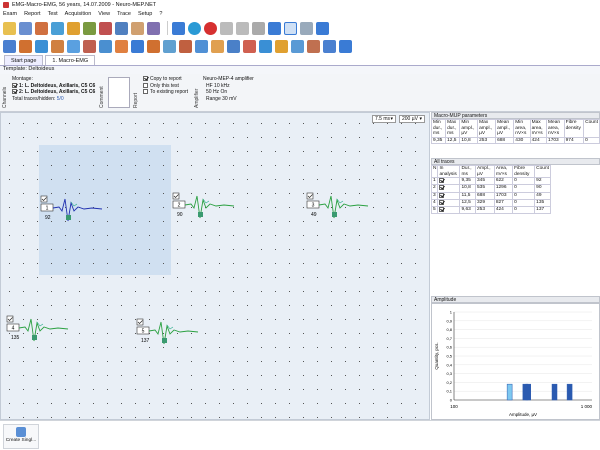  I want to click on play-icon, so click(194, 28).